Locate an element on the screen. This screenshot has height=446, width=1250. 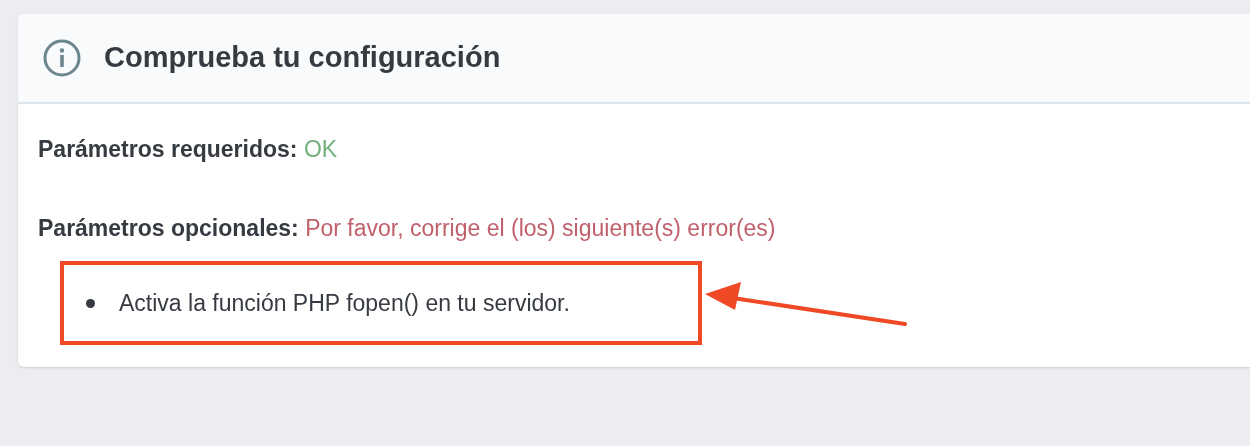
info-icon is located at coordinates (62, 58).